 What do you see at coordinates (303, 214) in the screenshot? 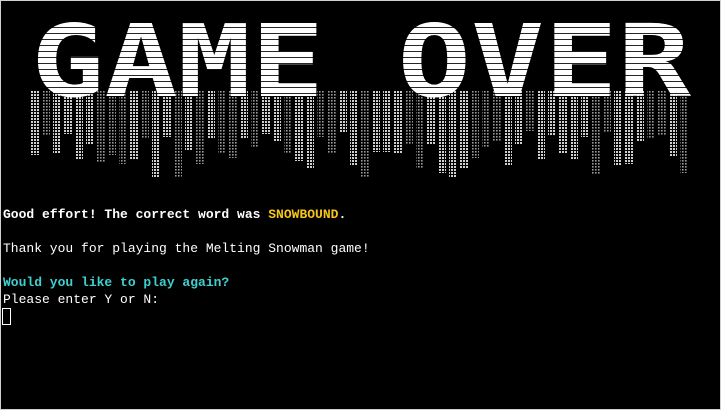
I see `correct-word: SNOWBOUND` at bounding box center [303, 214].